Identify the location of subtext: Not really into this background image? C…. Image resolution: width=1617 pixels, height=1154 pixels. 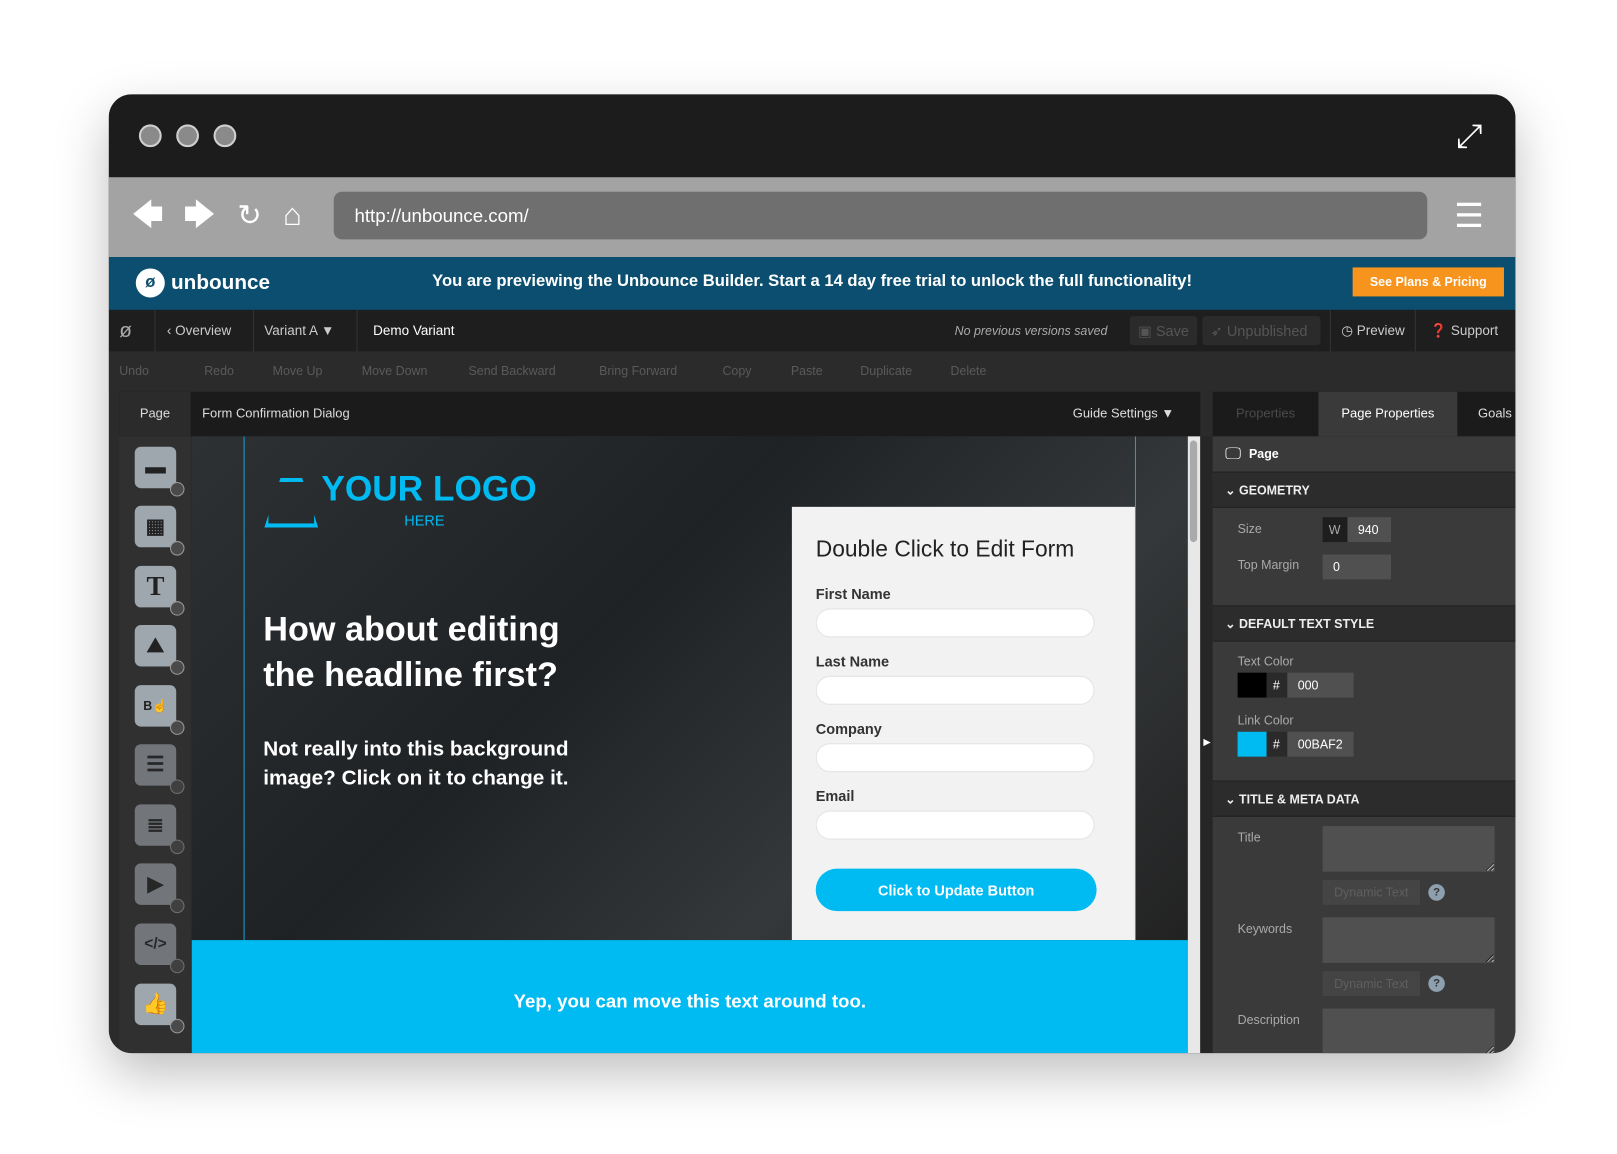
(423, 764).